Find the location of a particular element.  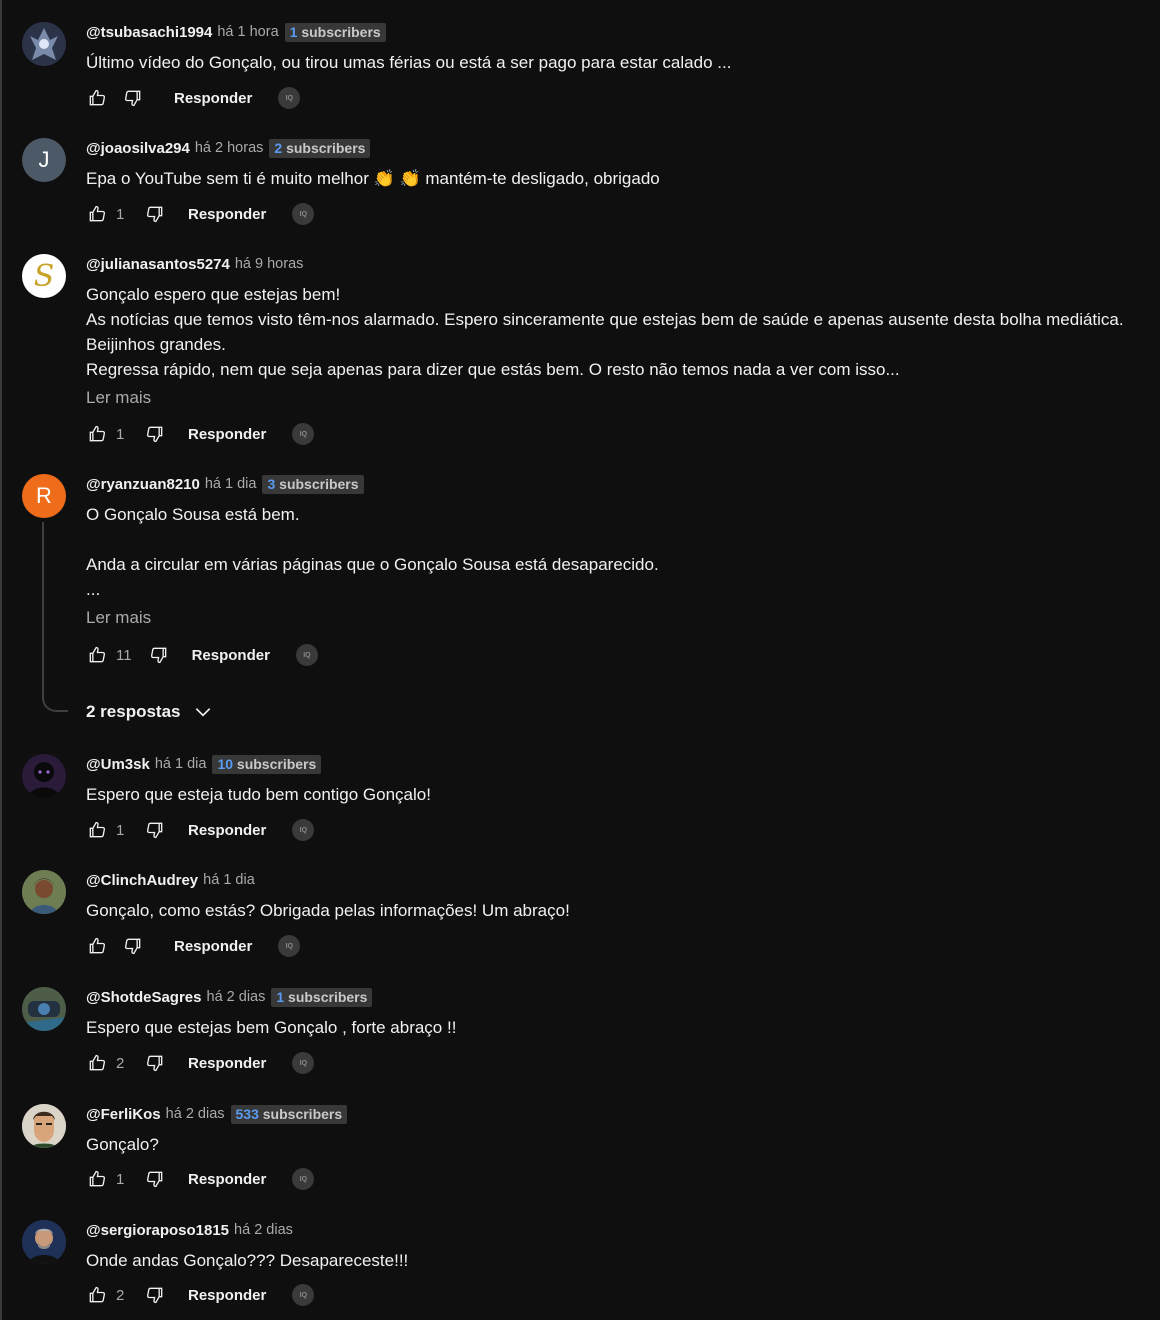

comment-author: @ShotdeSagres is located at coordinates (144, 997).